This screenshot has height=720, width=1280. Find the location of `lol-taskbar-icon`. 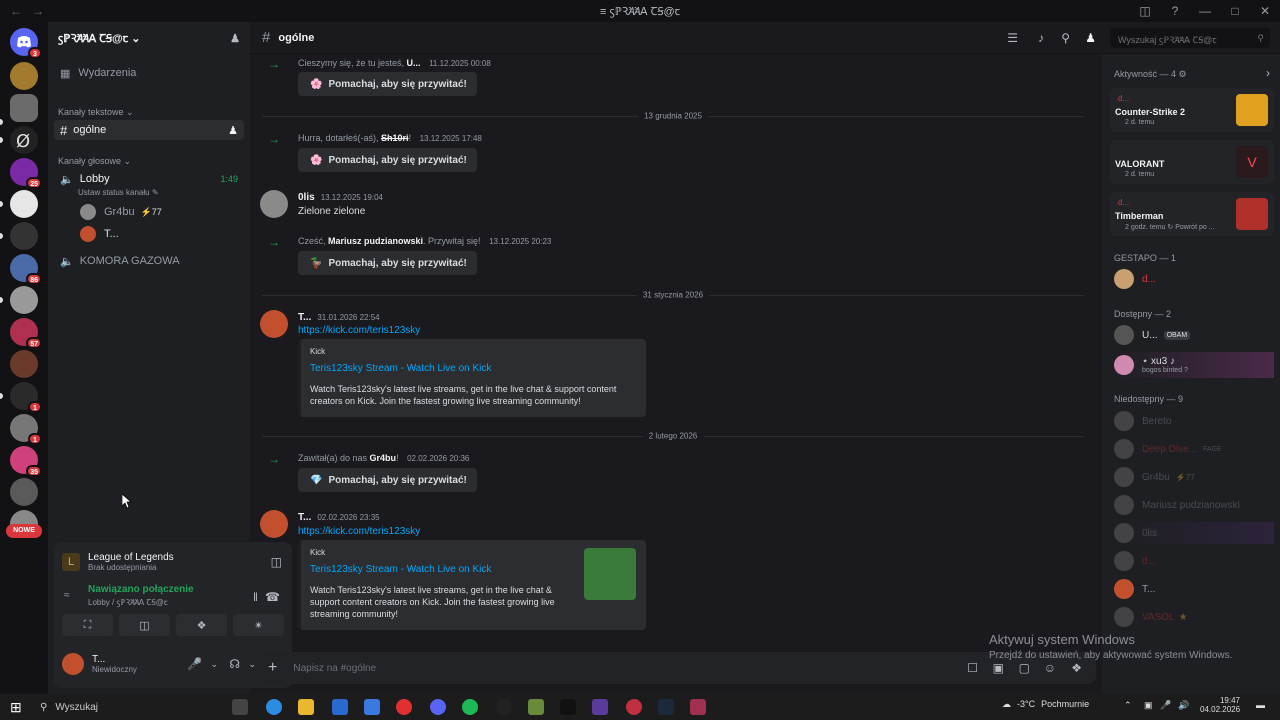

lol-taskbar-icon is located at coordinates (666, 707).